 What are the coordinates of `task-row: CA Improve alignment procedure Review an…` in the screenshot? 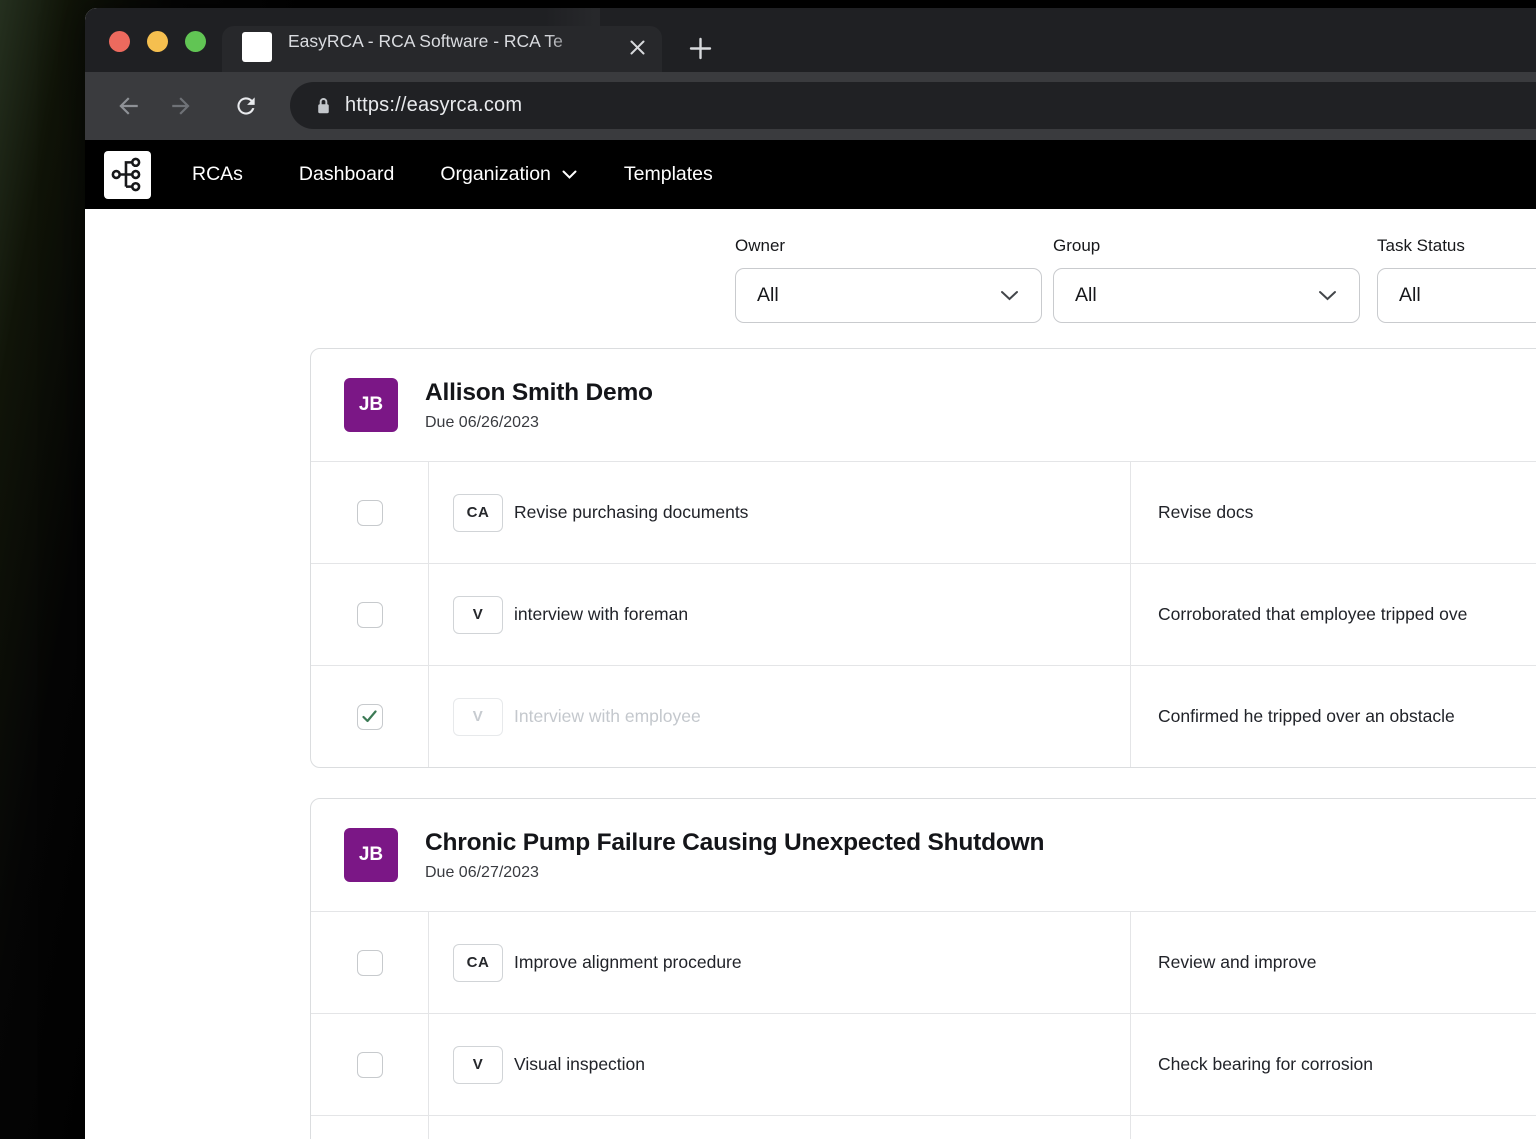 It's located at (923, 962).